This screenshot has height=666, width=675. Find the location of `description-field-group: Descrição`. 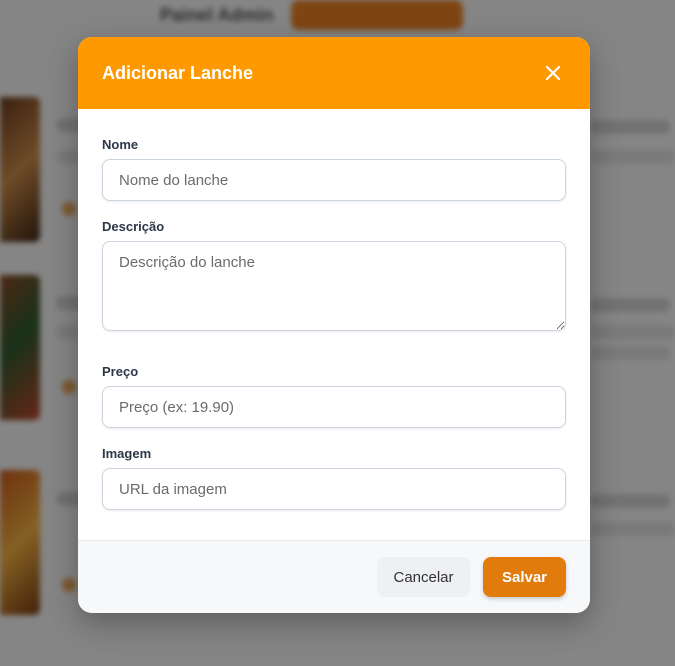

description-field-group: Descrição is located at coordinates (334, 277).